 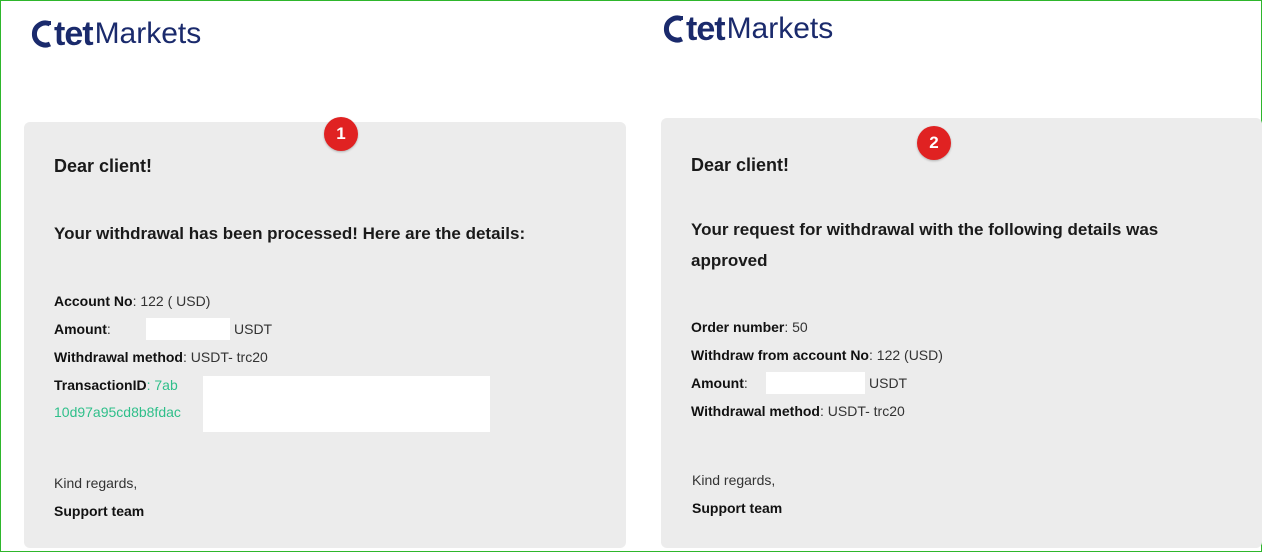 What do you see at coordinates (346, 404) in the screenshot?
I see `redacted-txid` at bounding box center [346, 404].